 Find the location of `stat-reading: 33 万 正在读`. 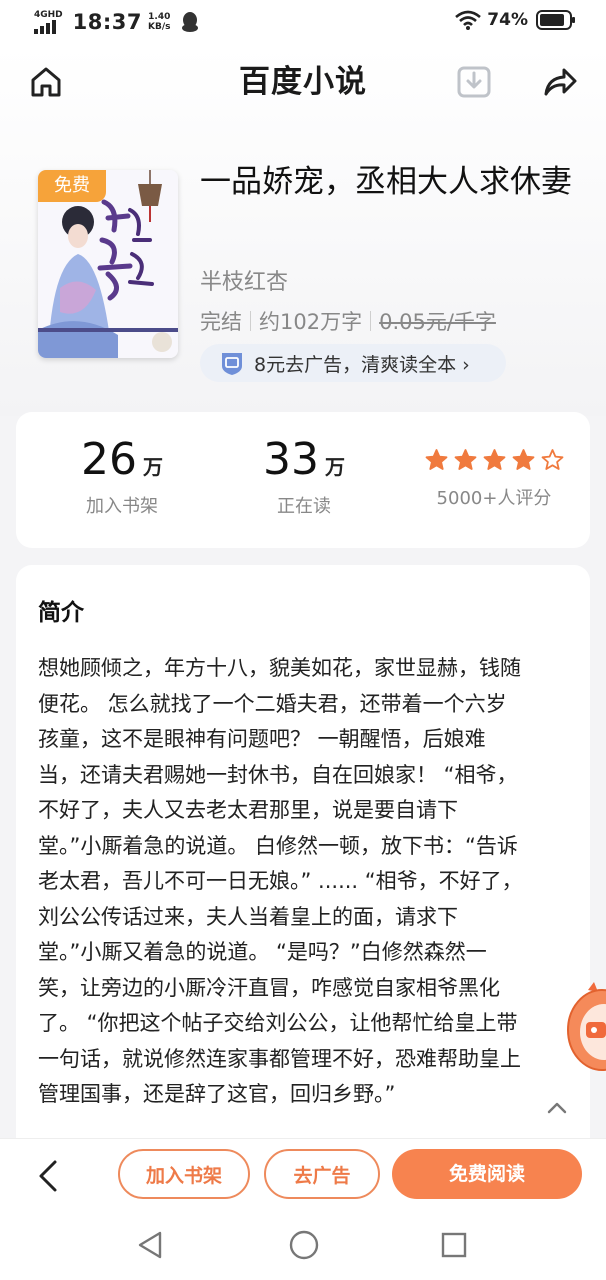

stat-reading: 33 万 正在读 is located at coordinates (304, 476).